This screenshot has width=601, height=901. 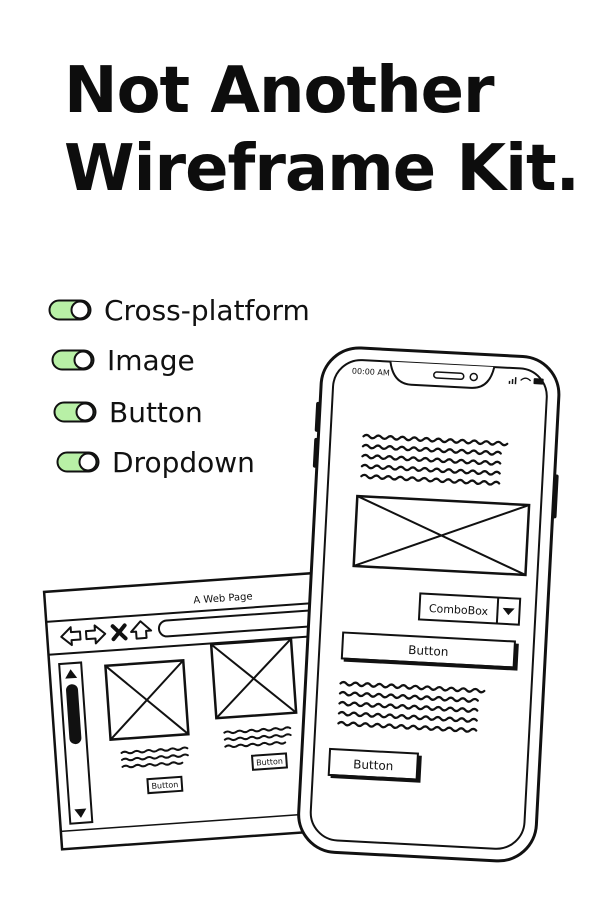 I want to click on chevron-down-icon, so click(x=508, y=611).